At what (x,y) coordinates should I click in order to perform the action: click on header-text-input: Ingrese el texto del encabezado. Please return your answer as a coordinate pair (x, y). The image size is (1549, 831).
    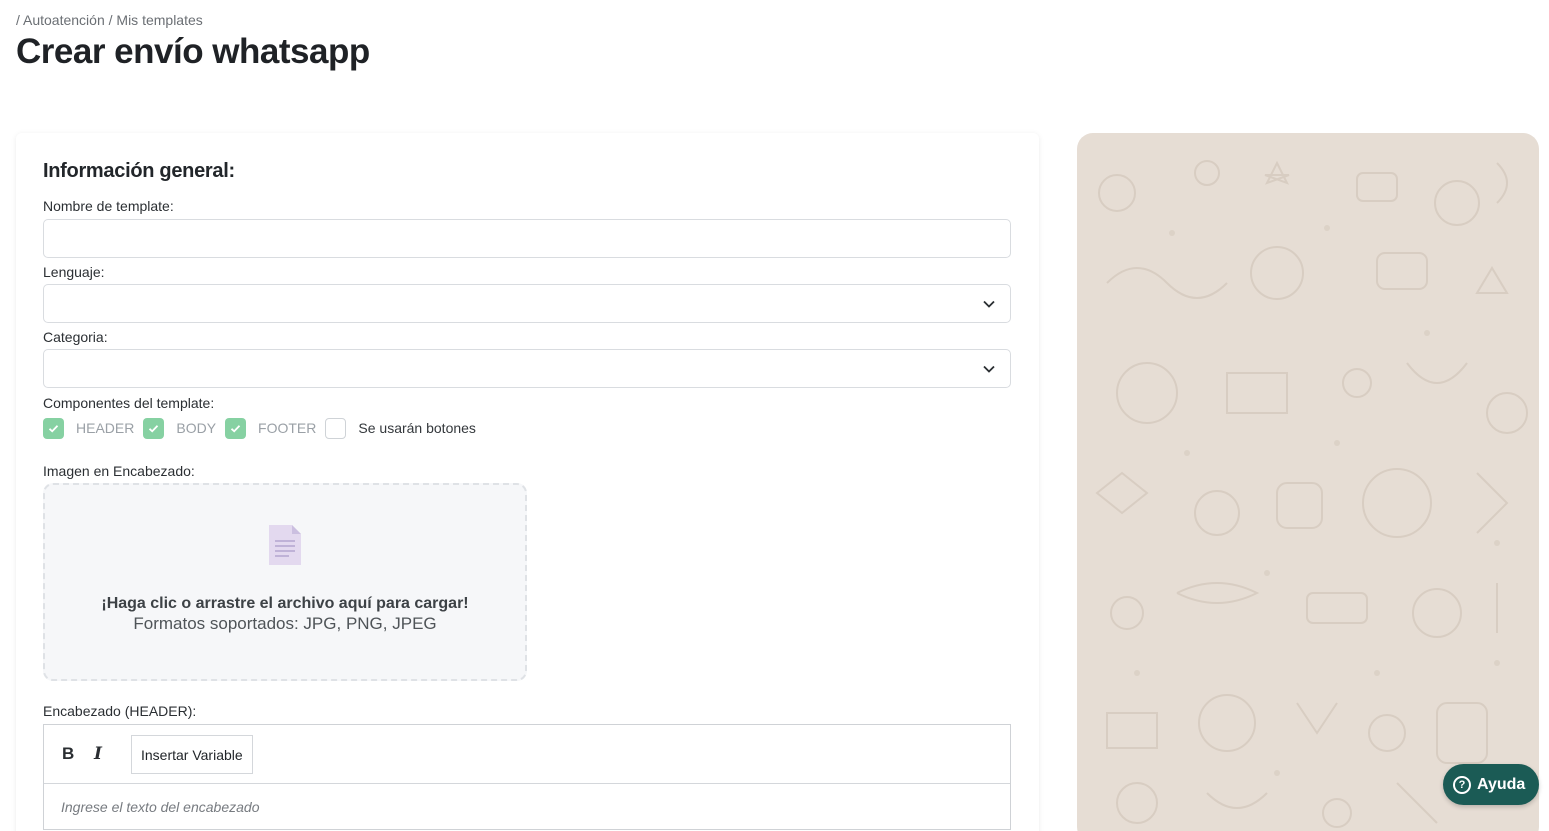
    Looking at the image, I should click on (160, 807).